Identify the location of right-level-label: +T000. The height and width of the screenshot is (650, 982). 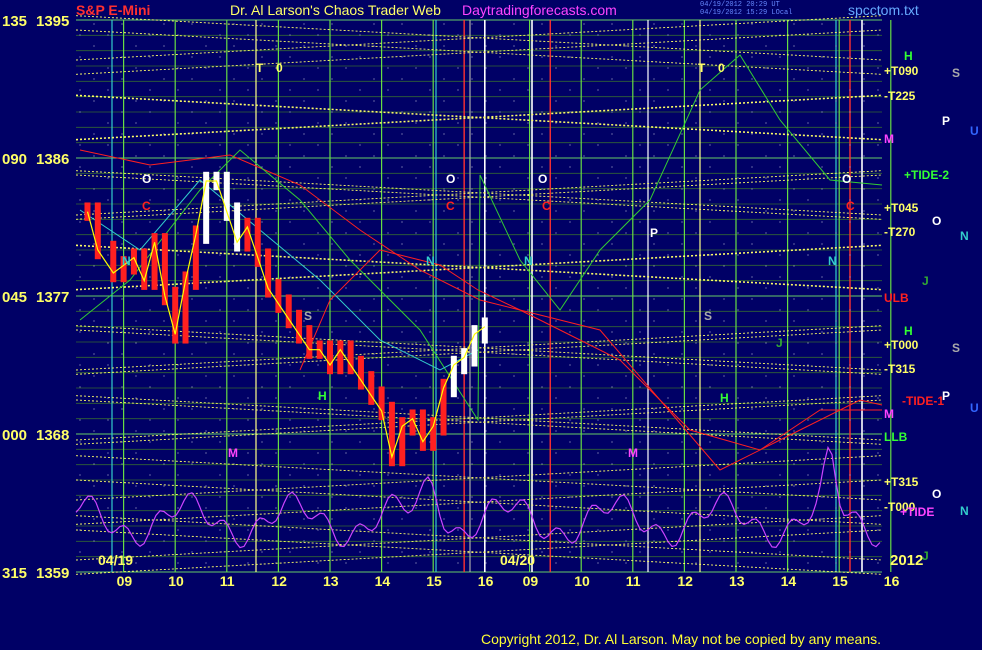
(901, 345).